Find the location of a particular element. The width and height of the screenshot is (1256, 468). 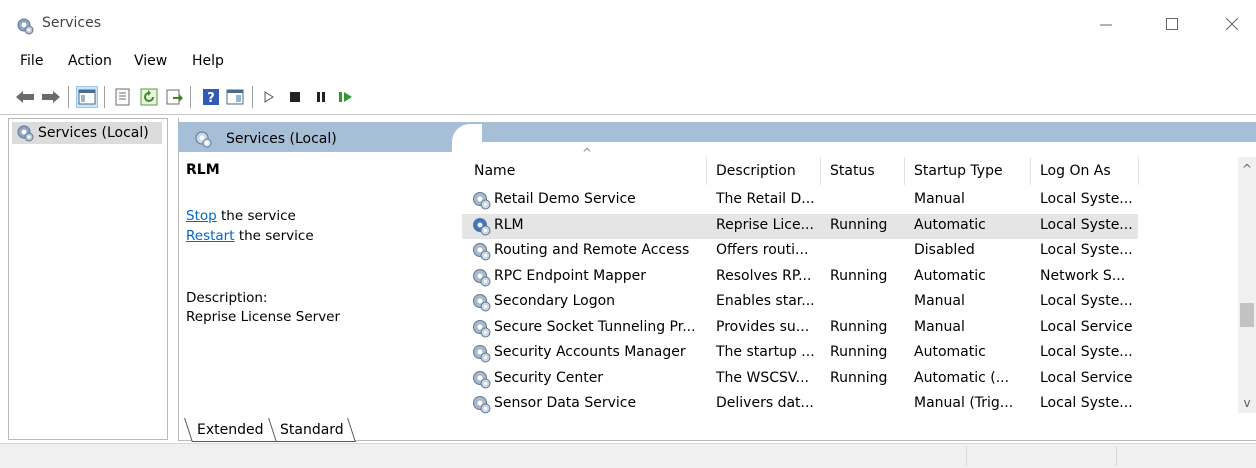

help-icon: ? is located at coordinates (211, 97).